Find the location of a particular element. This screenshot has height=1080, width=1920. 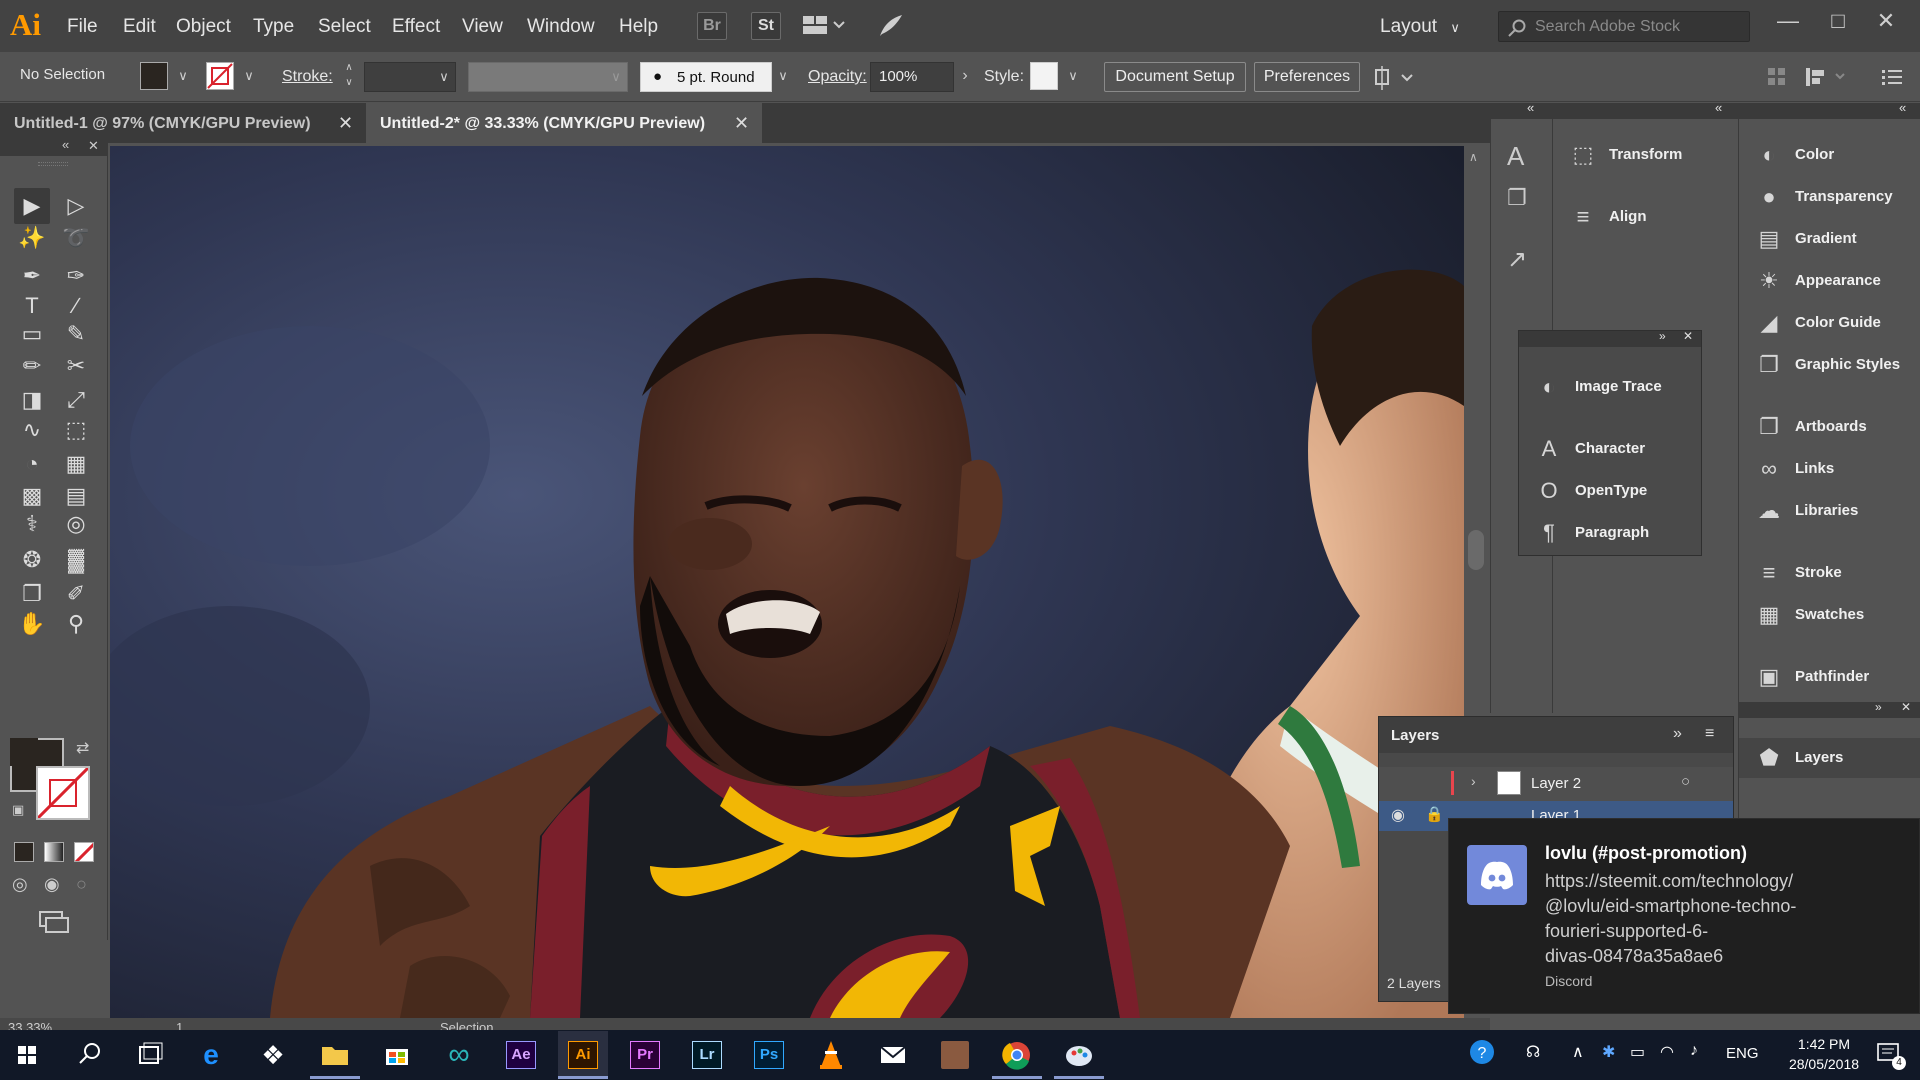

panel-links: ∞ Links is located at coordinates (1829, 469).